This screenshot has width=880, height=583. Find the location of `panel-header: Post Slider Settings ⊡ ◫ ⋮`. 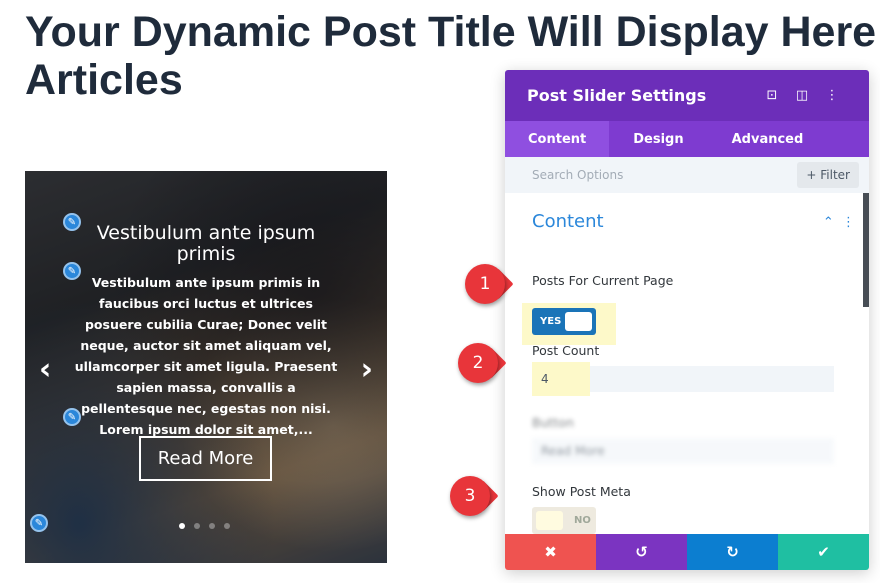

panel-header: Post Slider Settings ⊡ ◫ ⋮ is located at coordinates (687, 95).